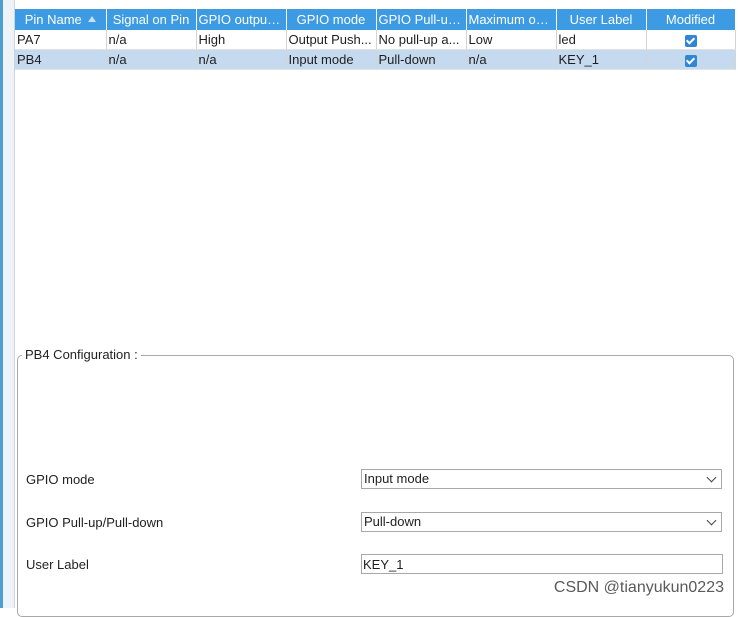 The image size is (738, 617). Describe the element at coordinates (511, 40) in the screenshot. I see `cell-speed: Low` at that location.